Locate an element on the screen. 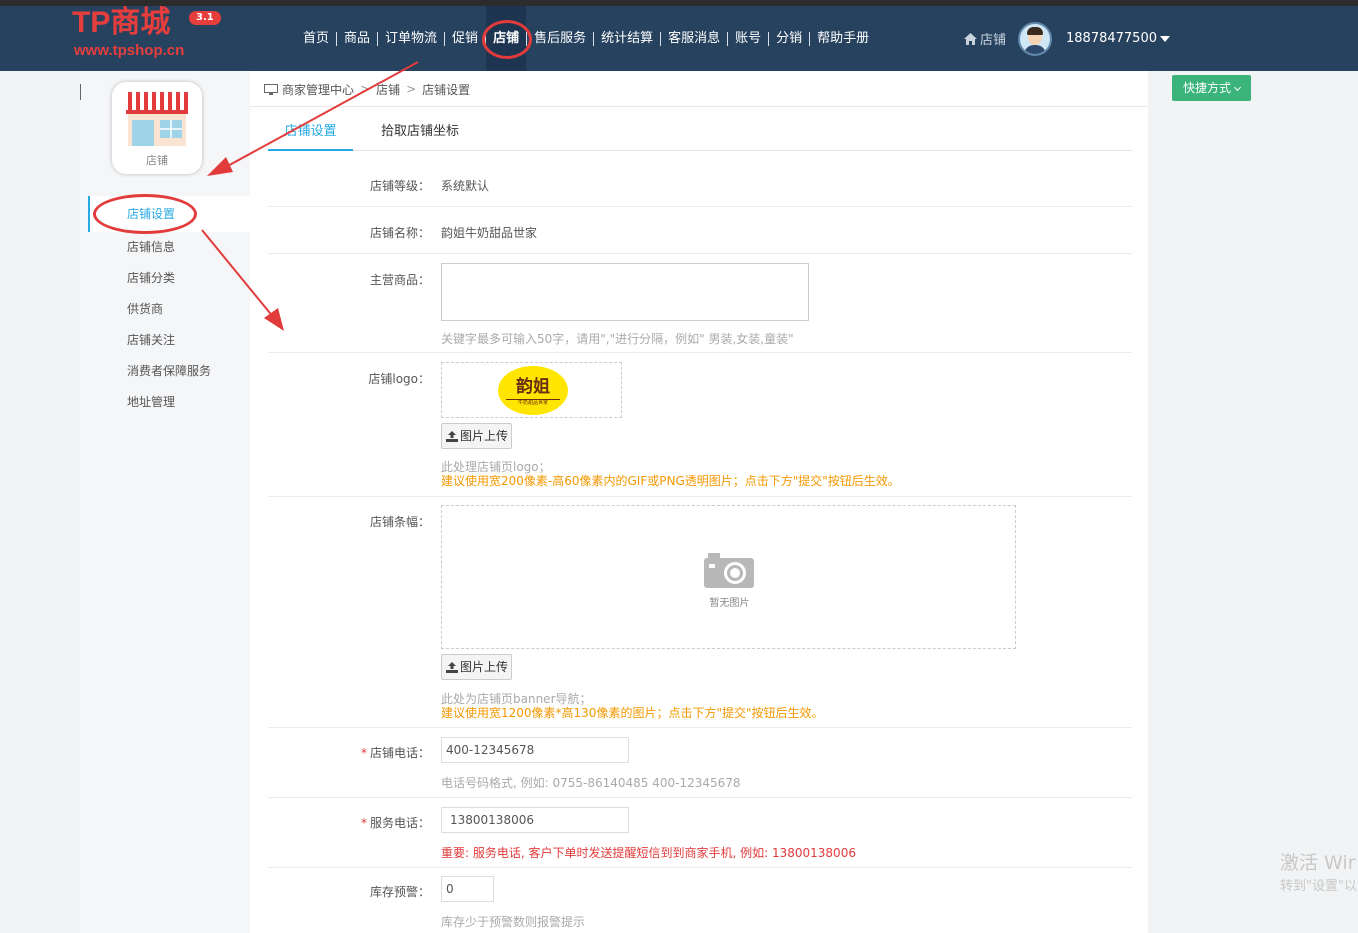 The image size is (1358, 933). store-logo-subtext: 牛奶甜品世家 is located at coordinates (533, 402).